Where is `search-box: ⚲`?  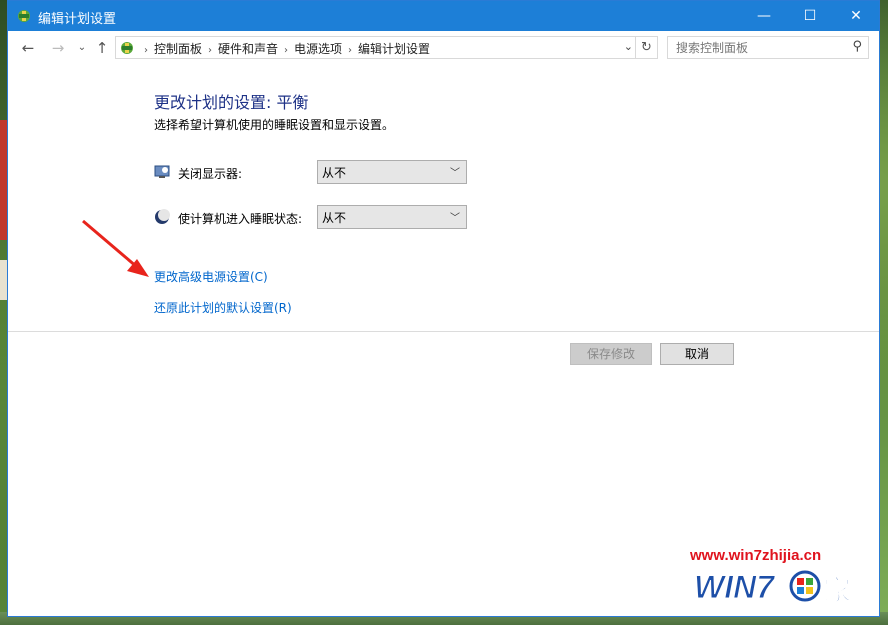 search-box: ⚲ is located at coordinates (768, 47).